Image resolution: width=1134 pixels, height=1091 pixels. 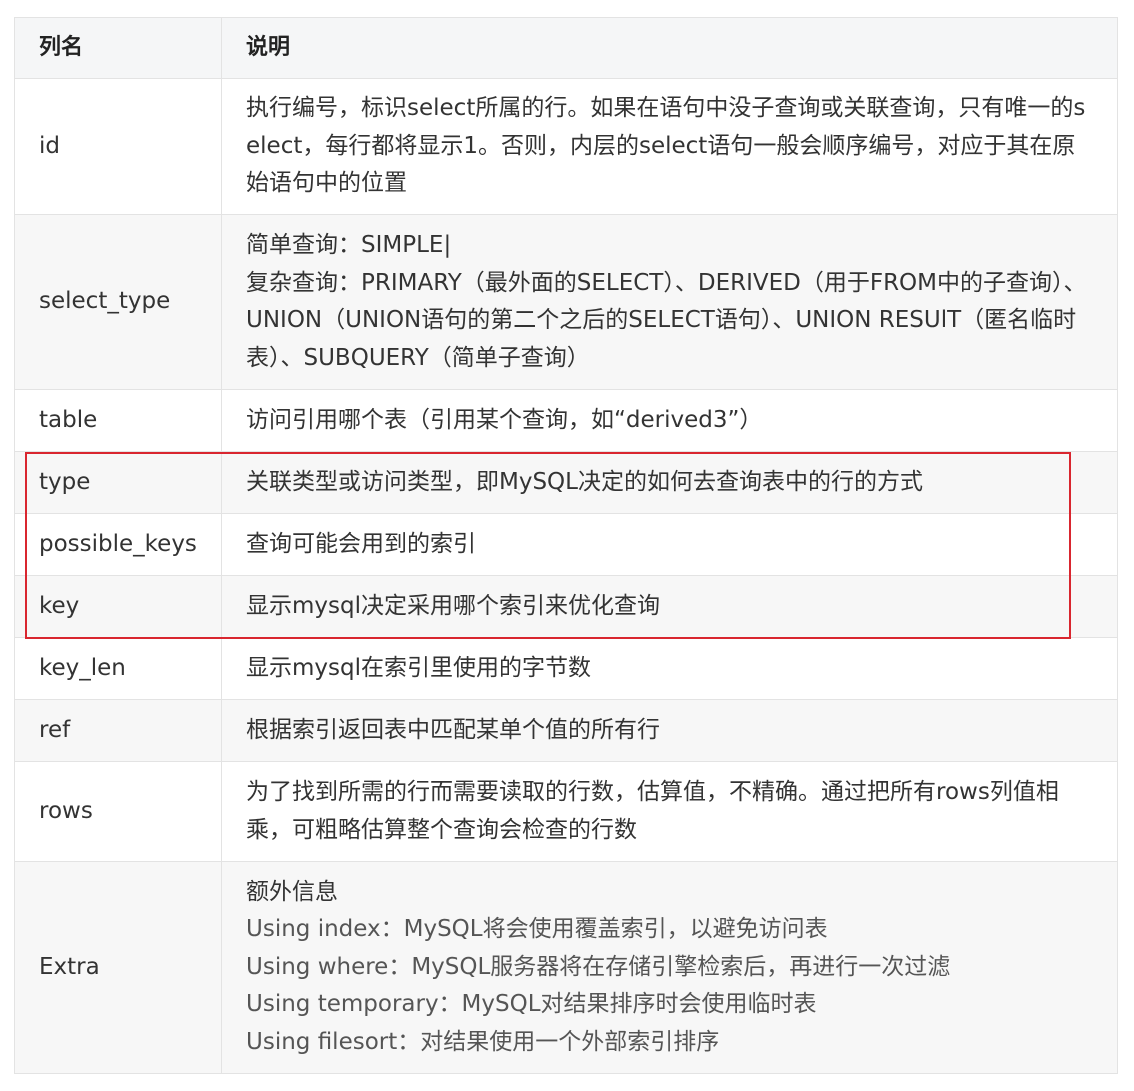 I want to click on table-row: key_len 显示mysql在索引里使用的字节数, so click(x=566, y=668).